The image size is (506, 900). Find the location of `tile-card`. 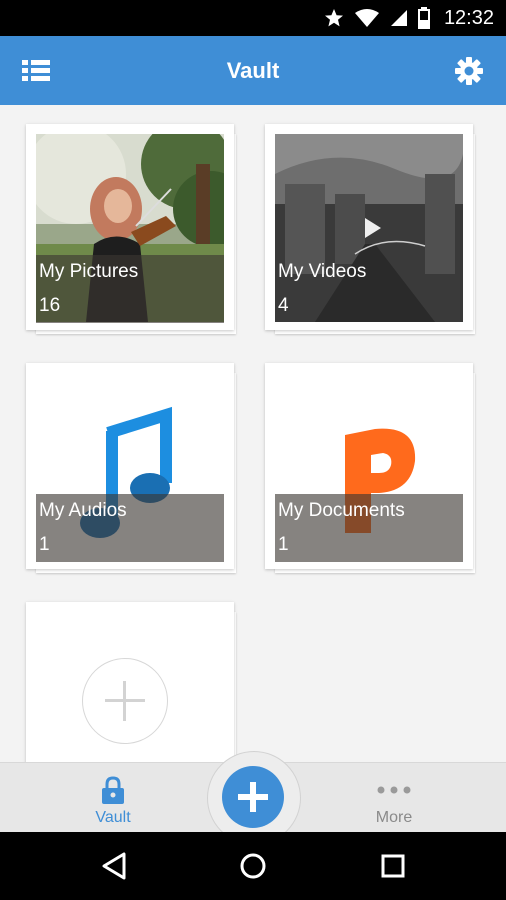

tile-card is located at coordinates (130, 682).